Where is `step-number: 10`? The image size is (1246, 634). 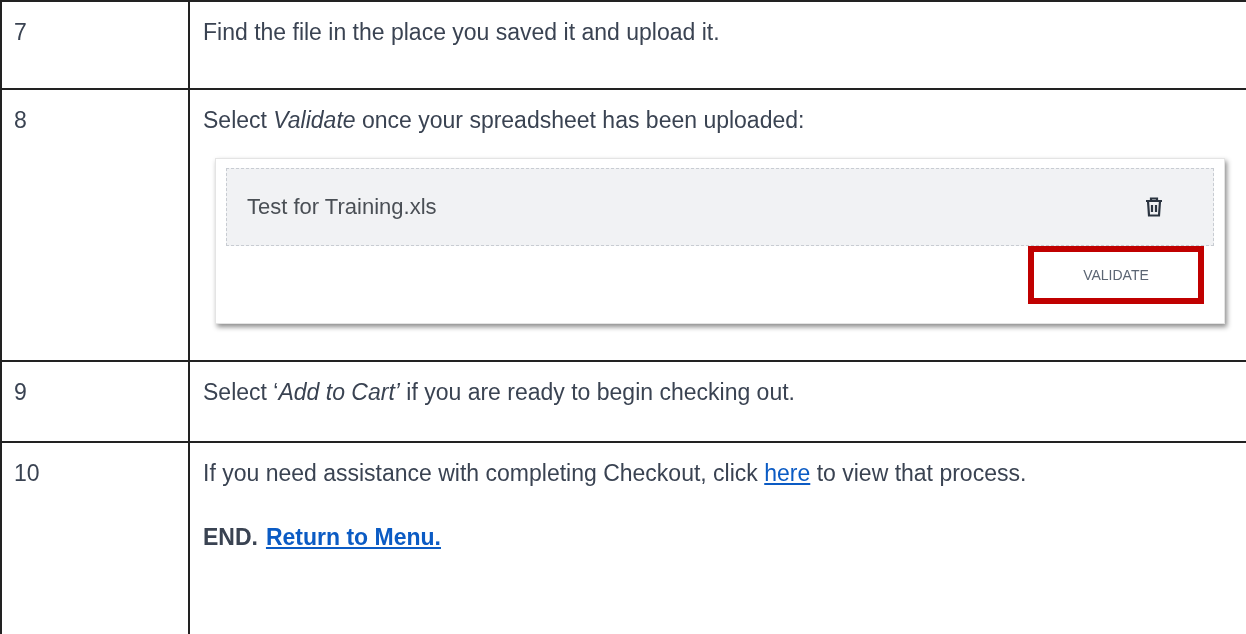
step-number: 10 is located at coordinates (27, 473).